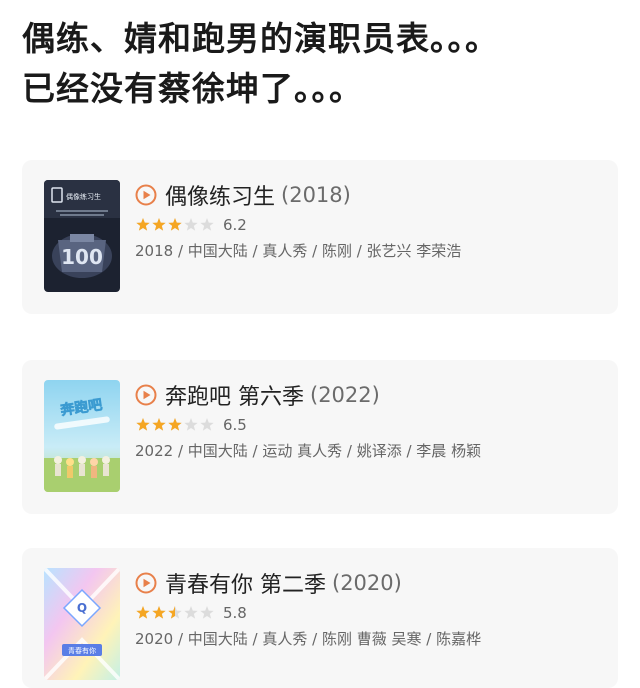 This screenshot has height=688, width=640. I want to click on title-row: 青春有你 第二季 (2020), so click(268, 583).